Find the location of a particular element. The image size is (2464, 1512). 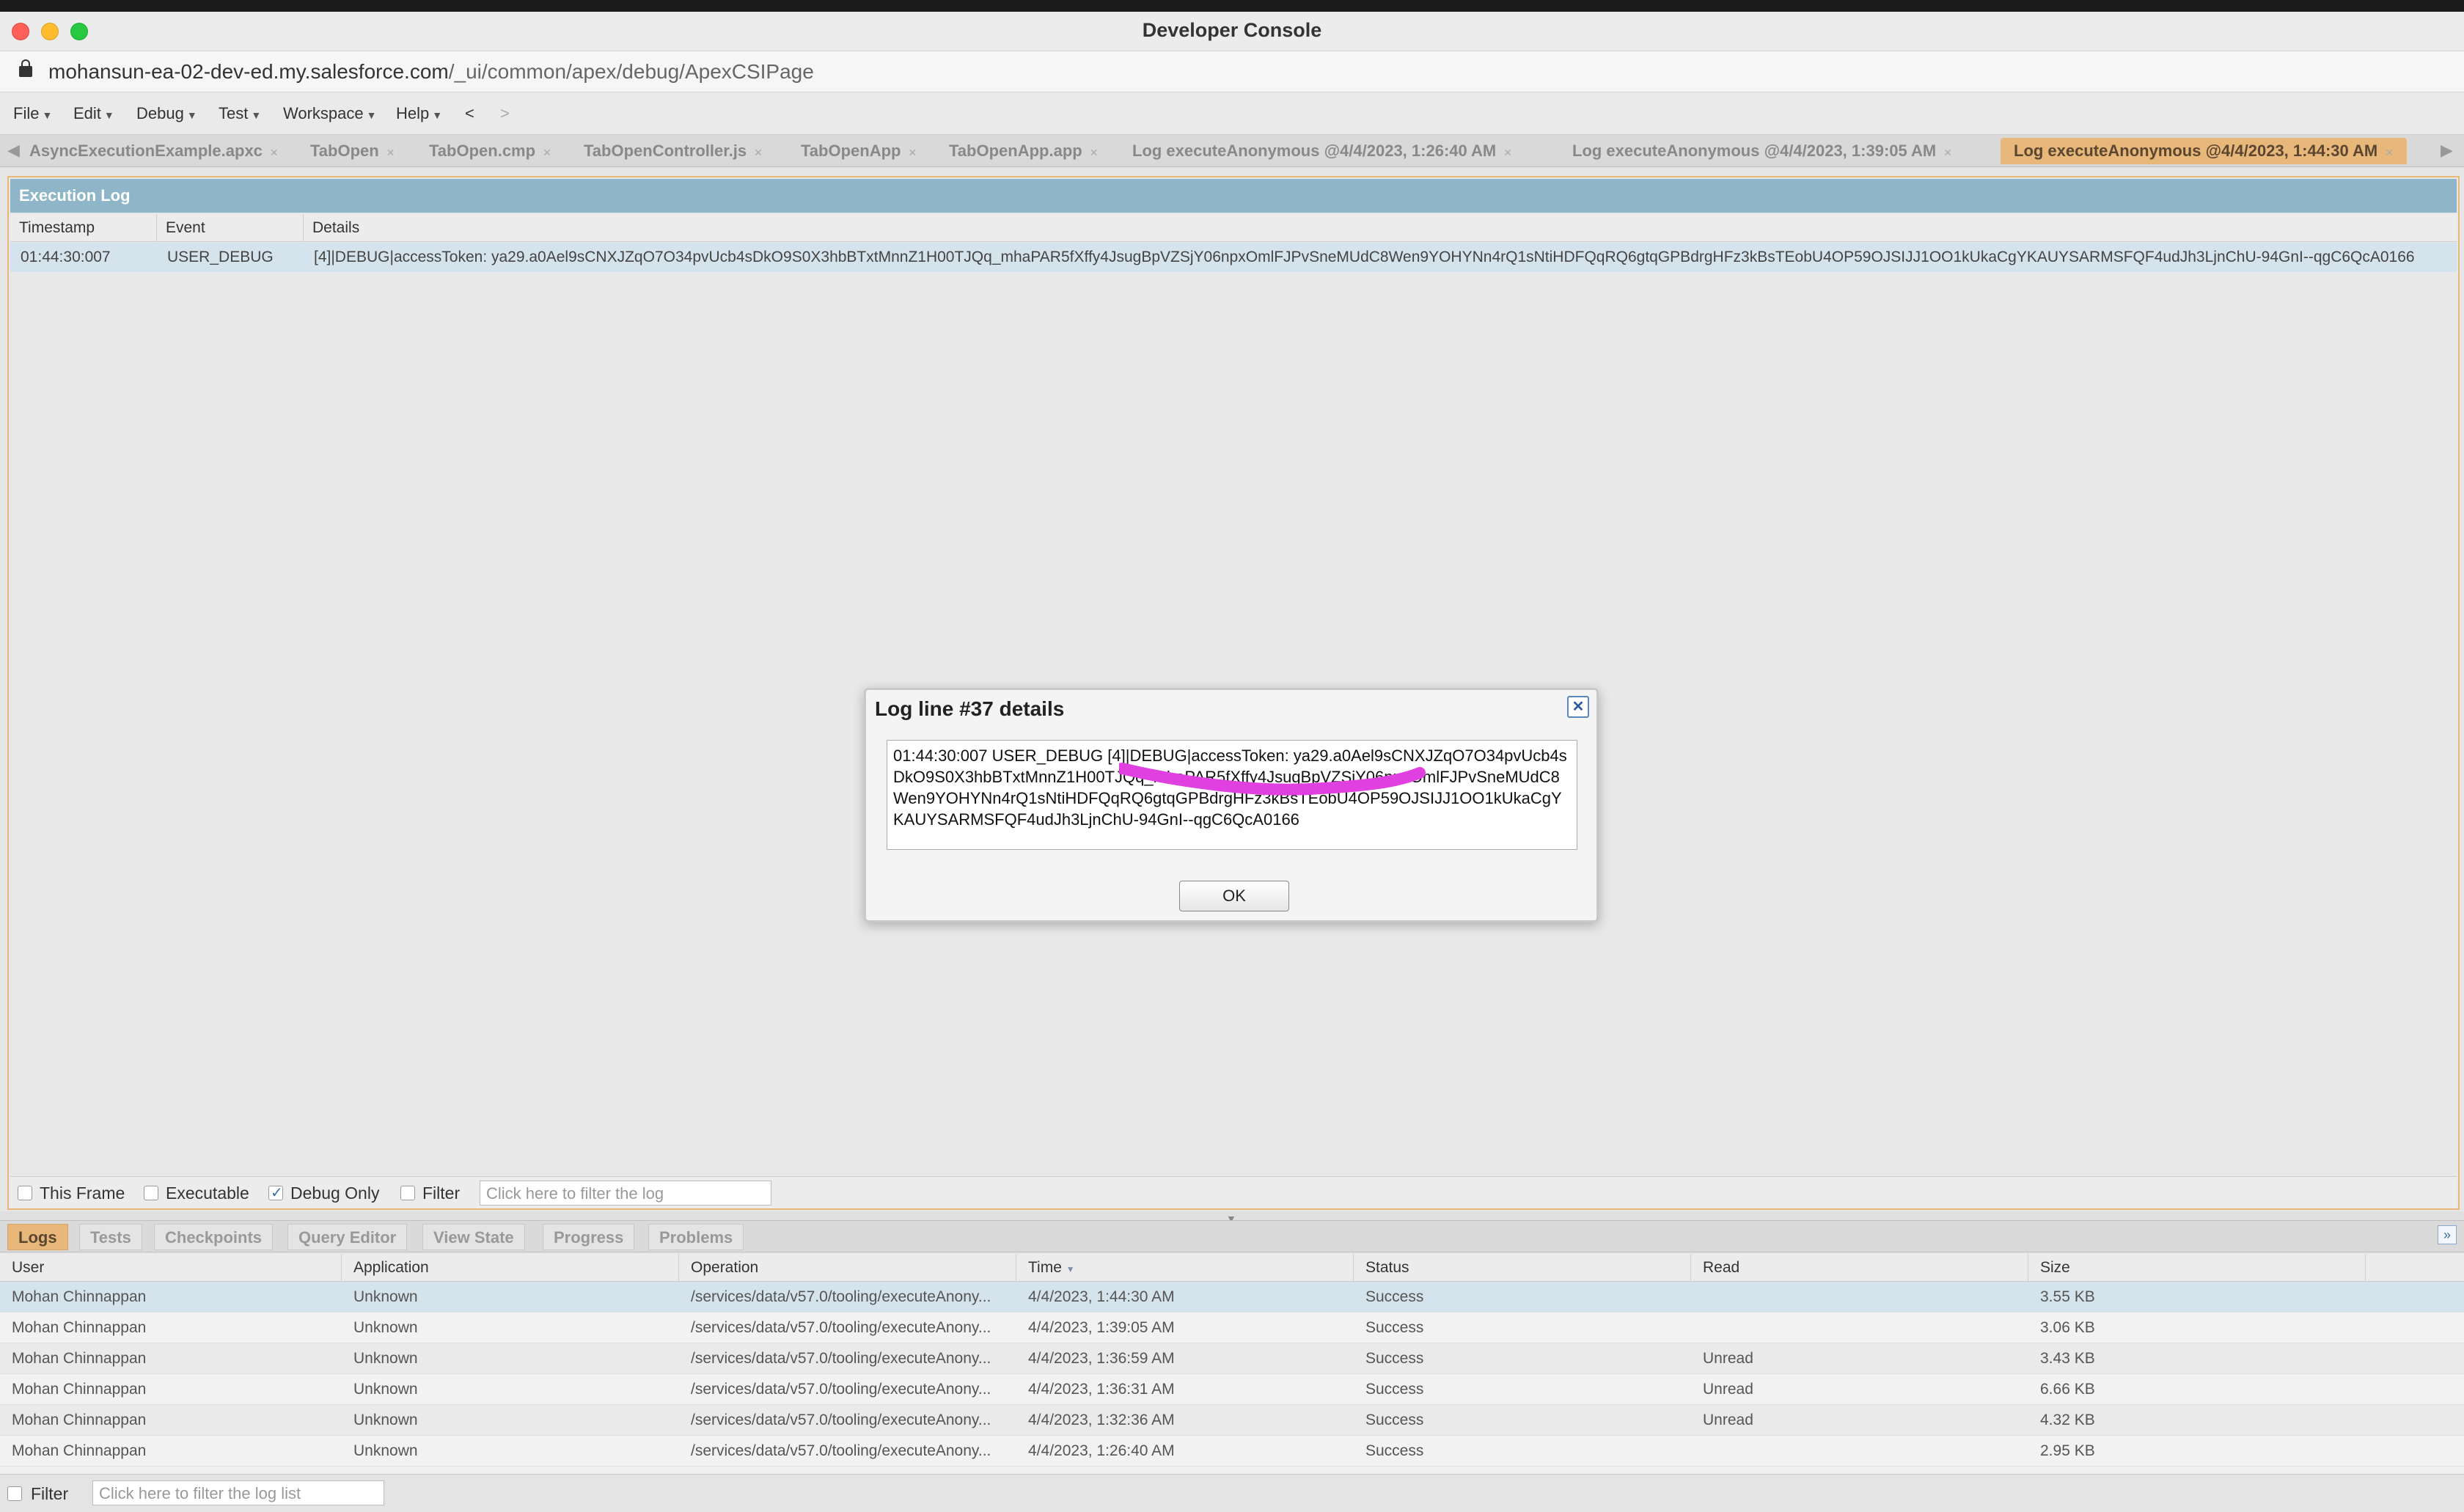

cell-size: 3.06 KB is located at coordinates (2067, 1328).